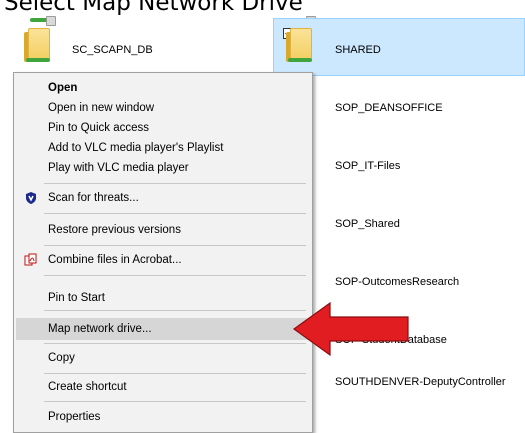 The height and width of the screenshot is (433, 525). I want to click on acrobat-icon, so click(30, 259).